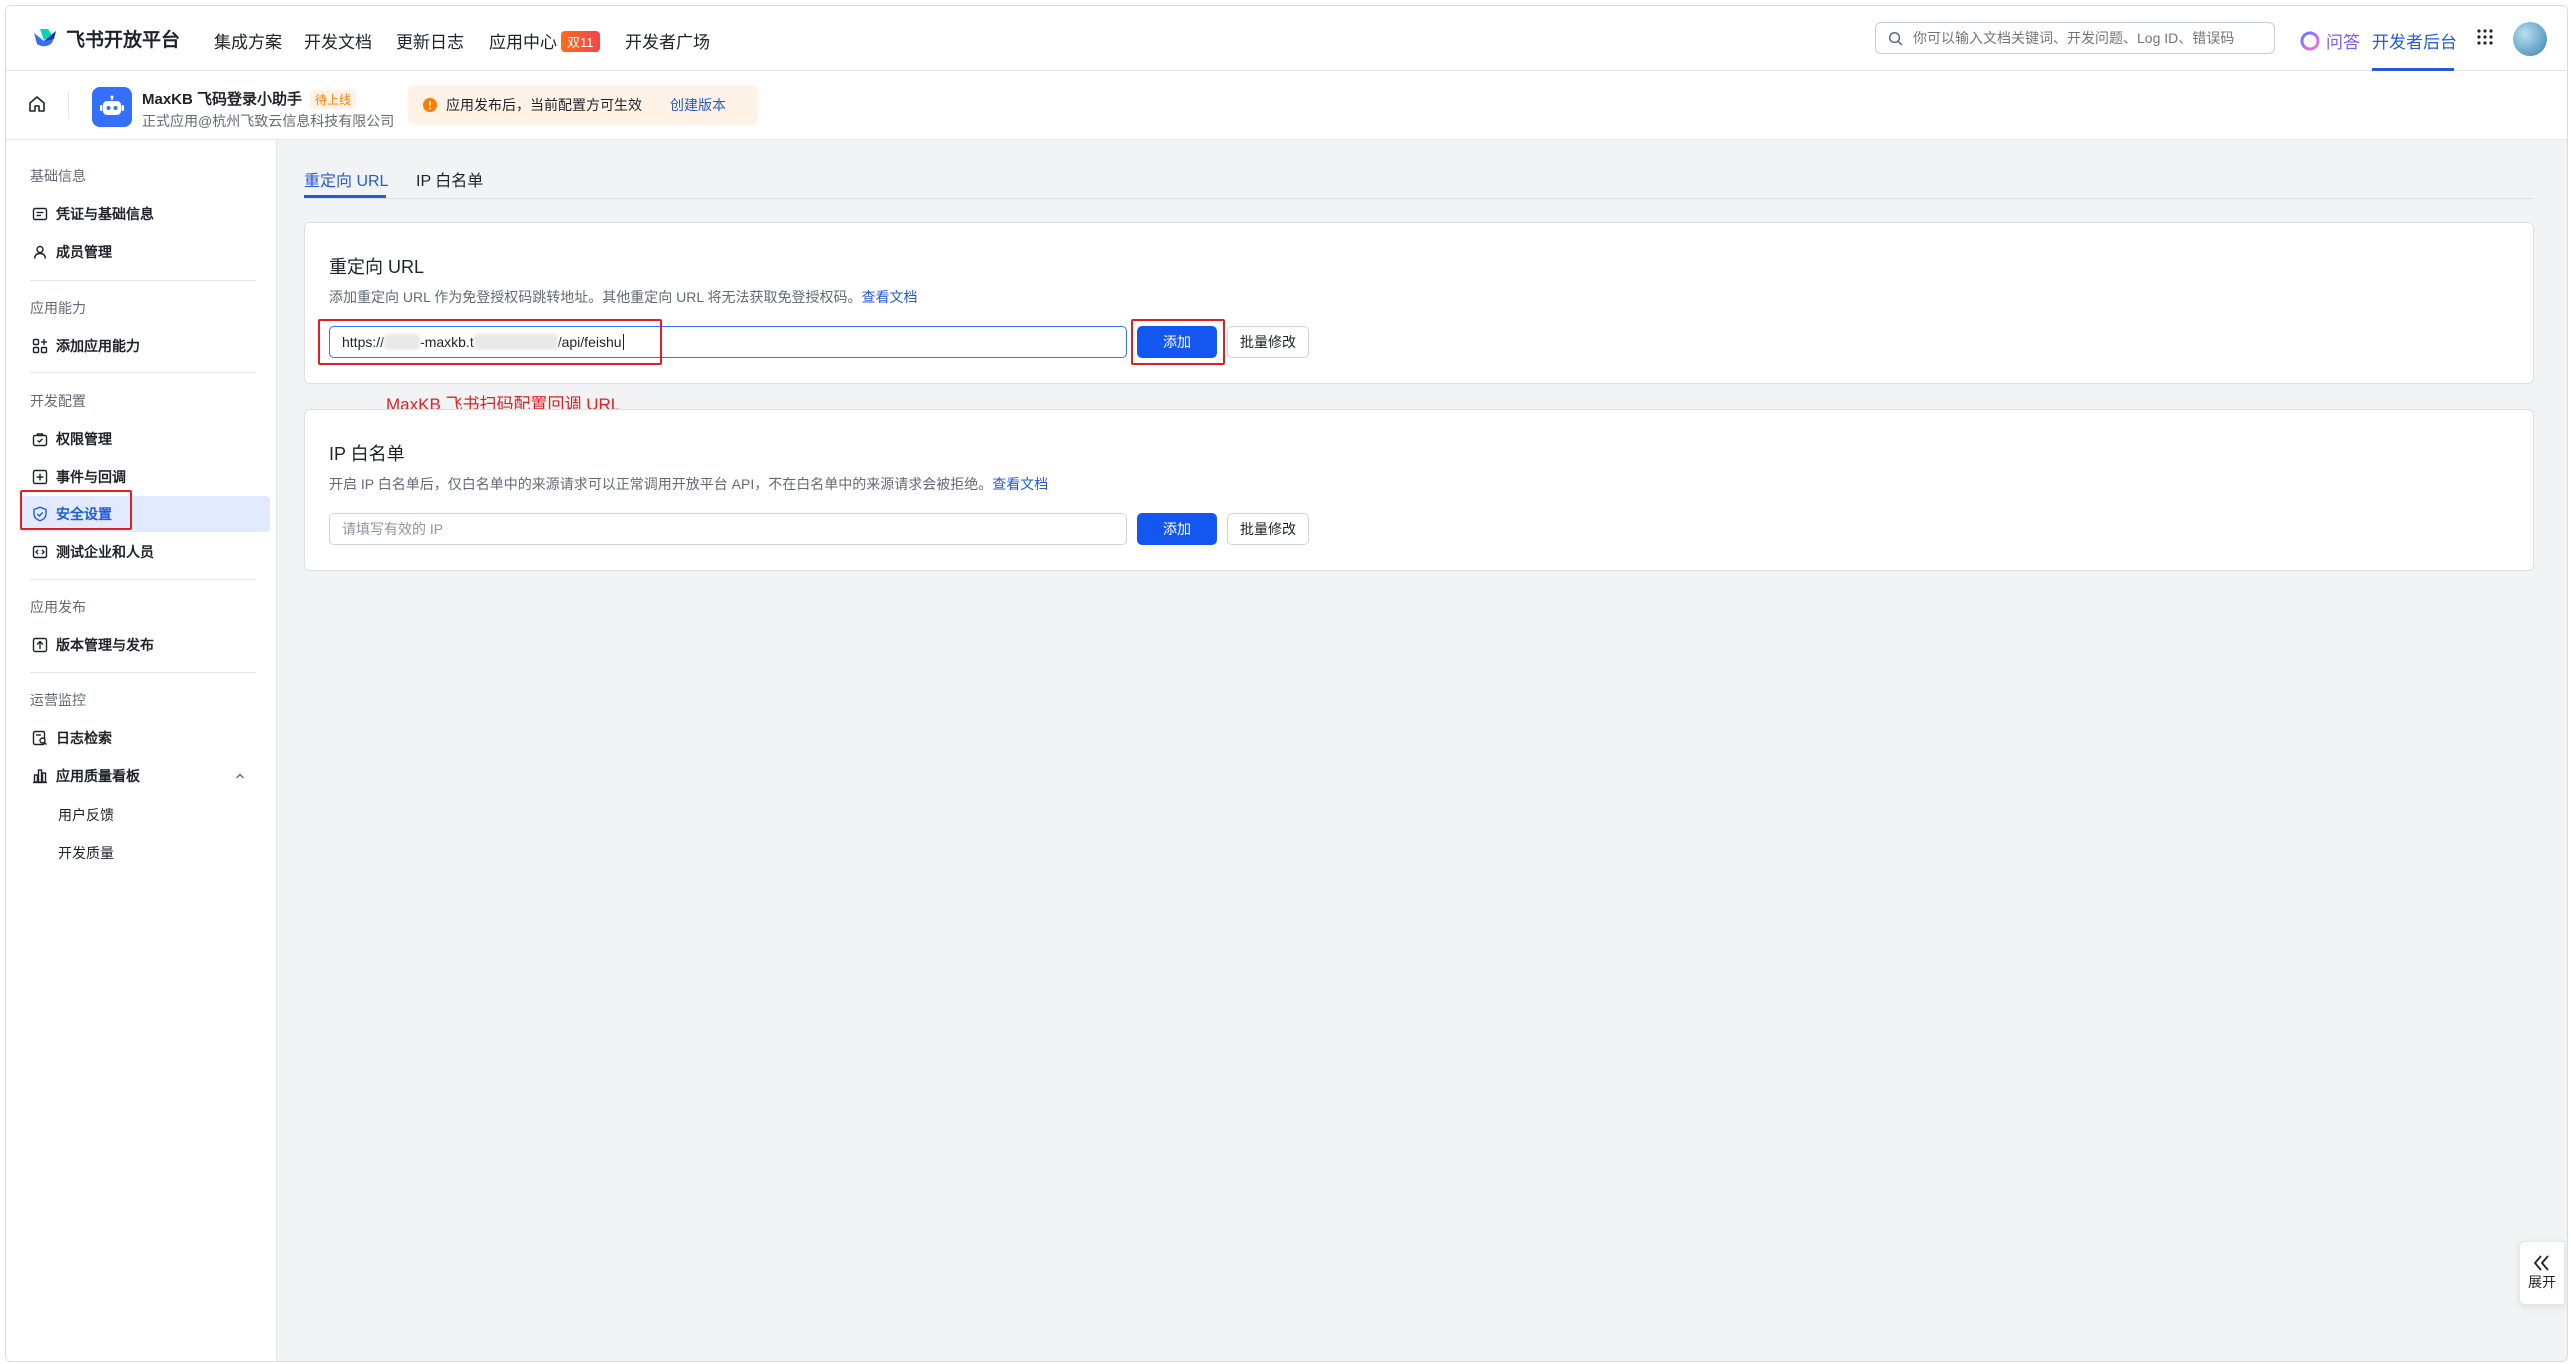  I want to click on sidebar-item-label: 应用质量看板, so click(98, 776).